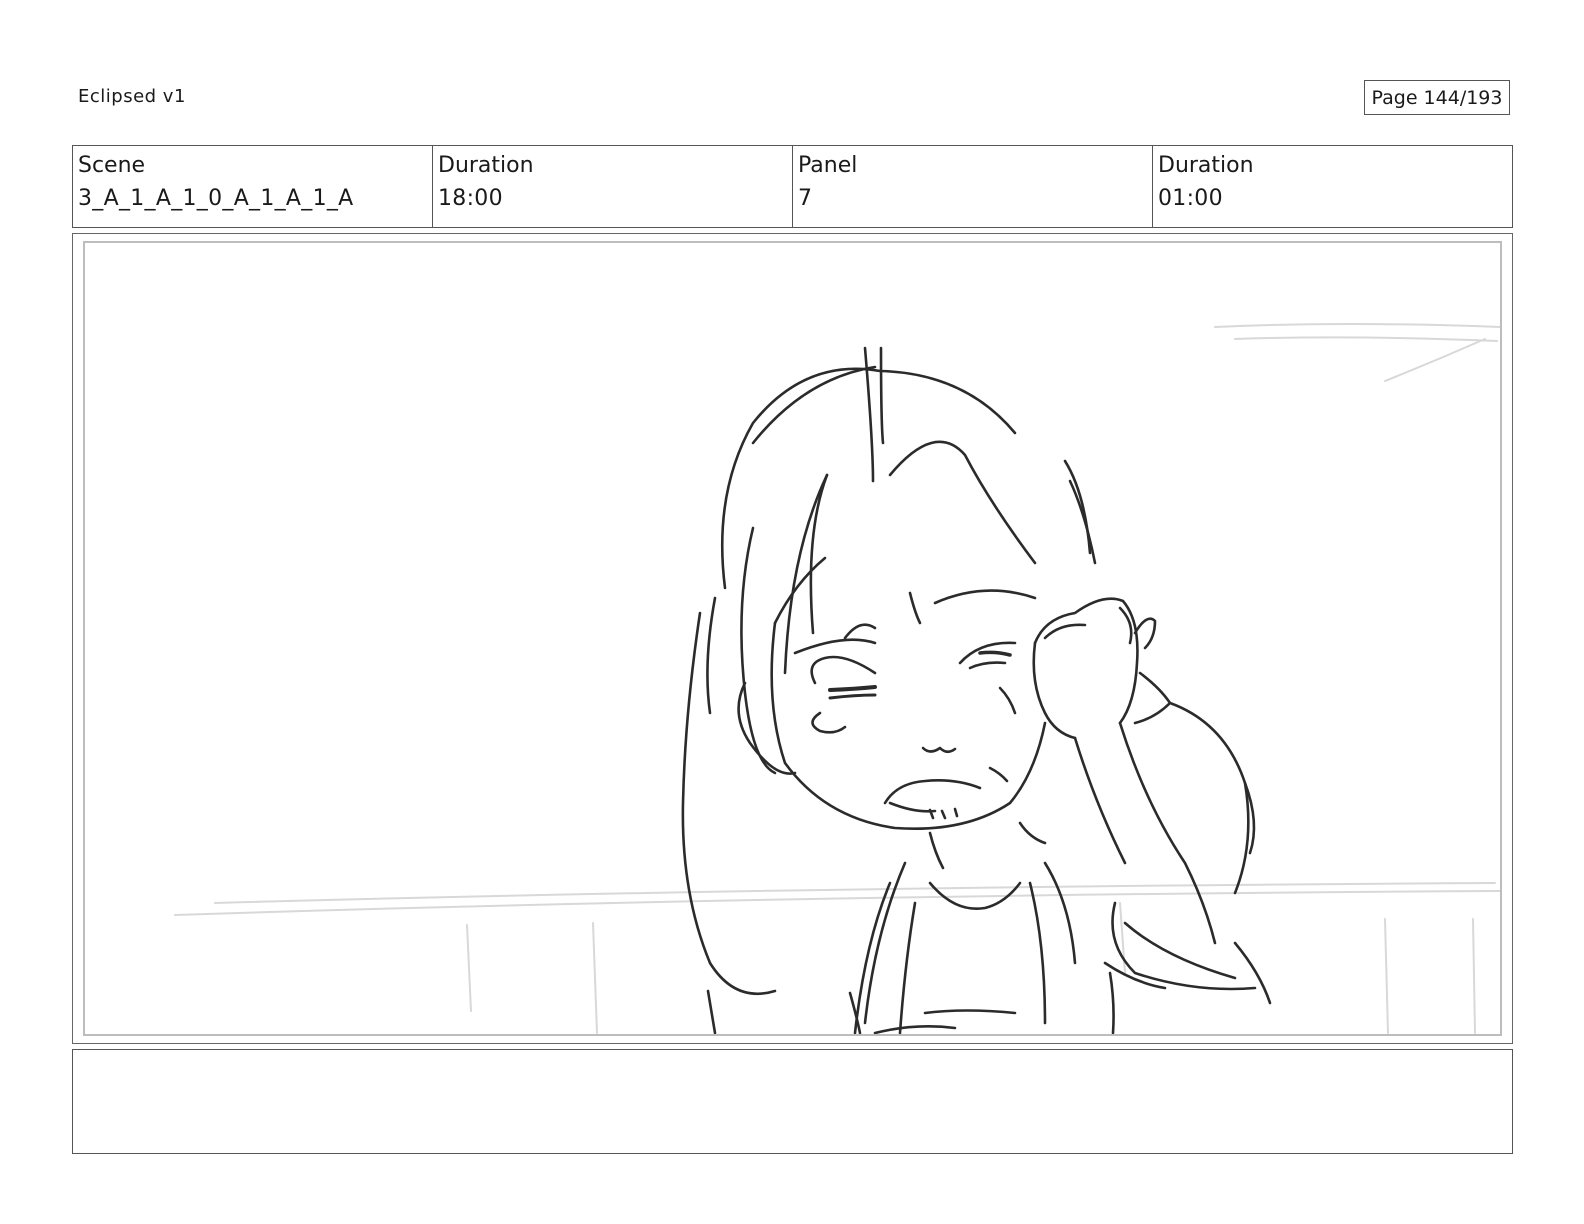  Describe the element at coordinates (470, 198) in the screenshot. I see `scene-duration-value: 18:00` at that location.